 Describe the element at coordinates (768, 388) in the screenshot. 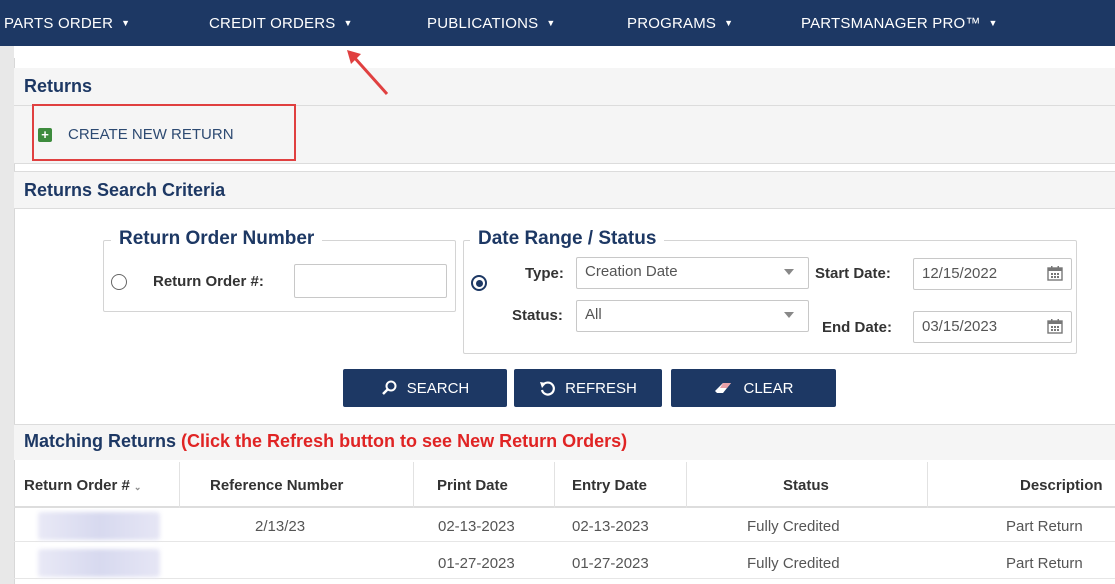

I see `clear-button-label: CLEAR` at that location.